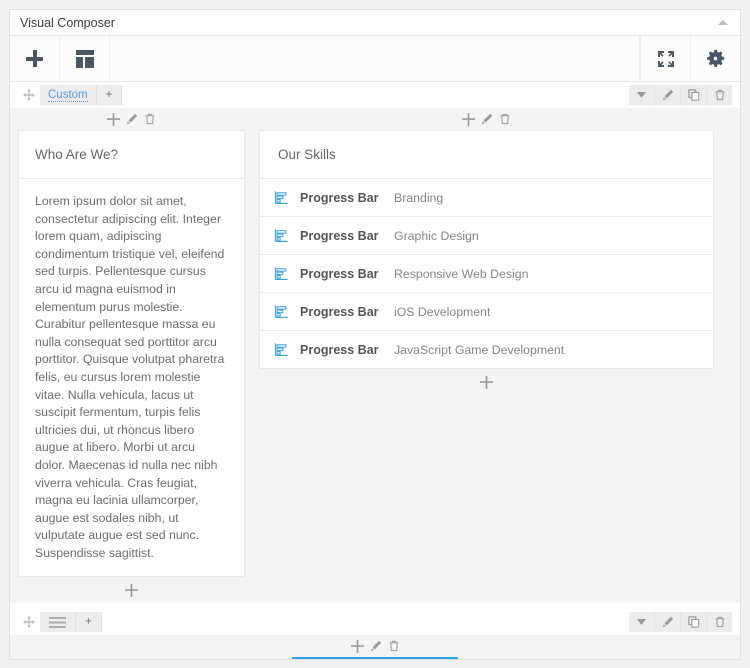 The width and height of the screenshot is (750, 668). What do you see at coordinates (67, 22) in the screenshot?
I see `page-title: Visual Composer` at bounding box center [67, 22].